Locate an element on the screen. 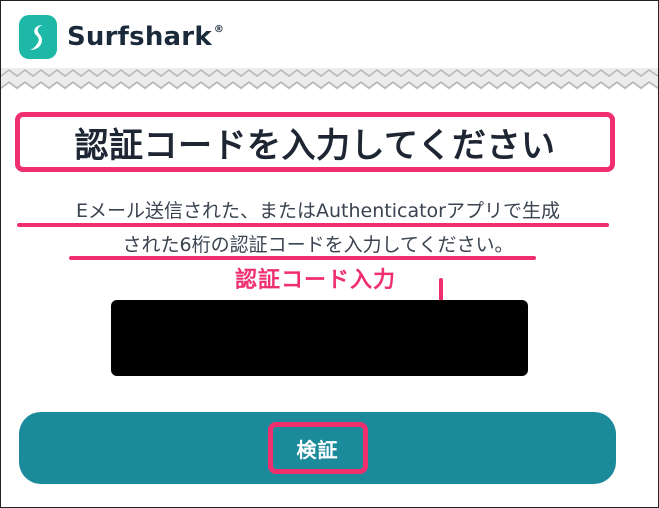 The image size is (659, 508). verify-button: 検証 is located at coordinates (317, 448).